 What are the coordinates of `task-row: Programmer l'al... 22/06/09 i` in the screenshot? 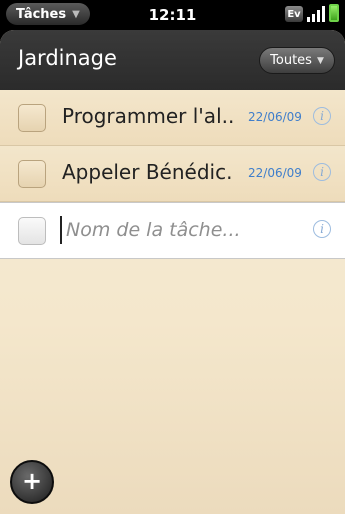 It's located at (172, 118).